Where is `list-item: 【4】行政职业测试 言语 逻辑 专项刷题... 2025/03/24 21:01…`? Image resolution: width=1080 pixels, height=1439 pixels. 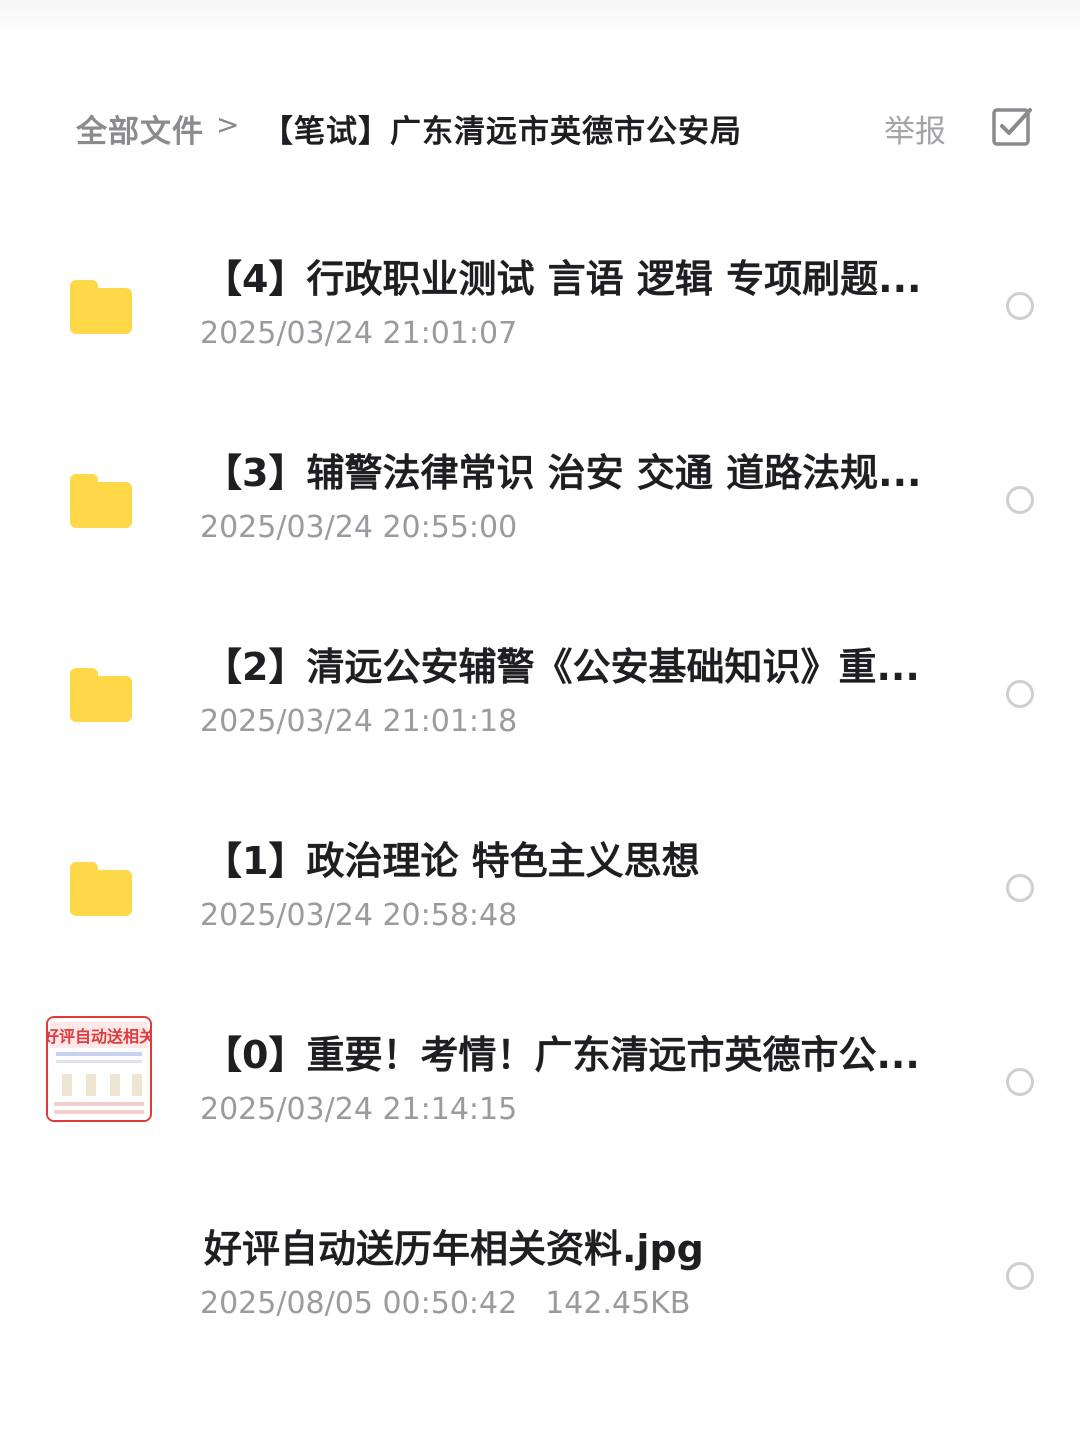
list-item: 【4】行政职业测试 言语 逻辑 专项刷题... 2025/03/24 21:01… is located at coordinates (540, 305).